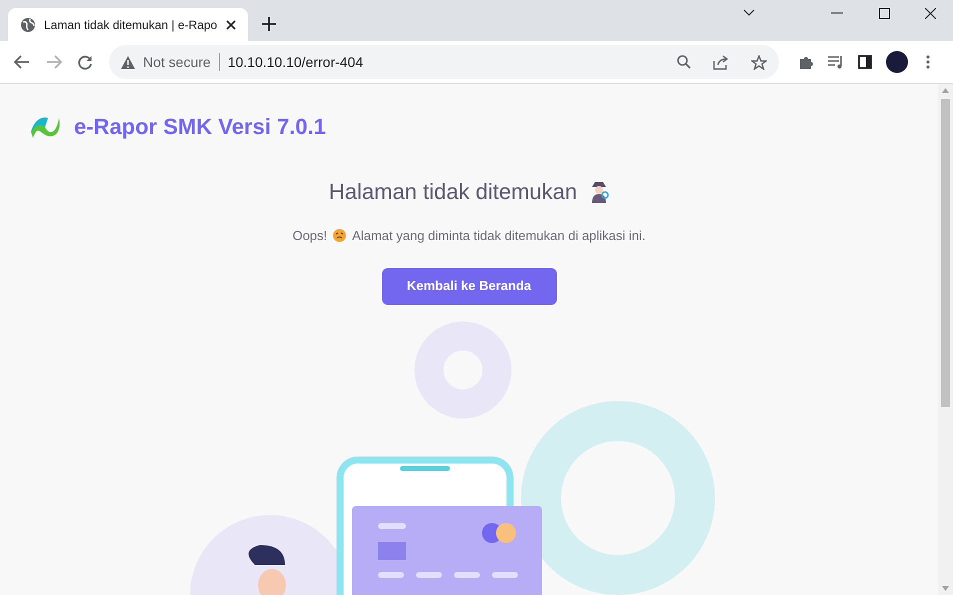 The width and height of the screenshot is (953, 595). I want to click on profile-avatar, so click(897, 62).